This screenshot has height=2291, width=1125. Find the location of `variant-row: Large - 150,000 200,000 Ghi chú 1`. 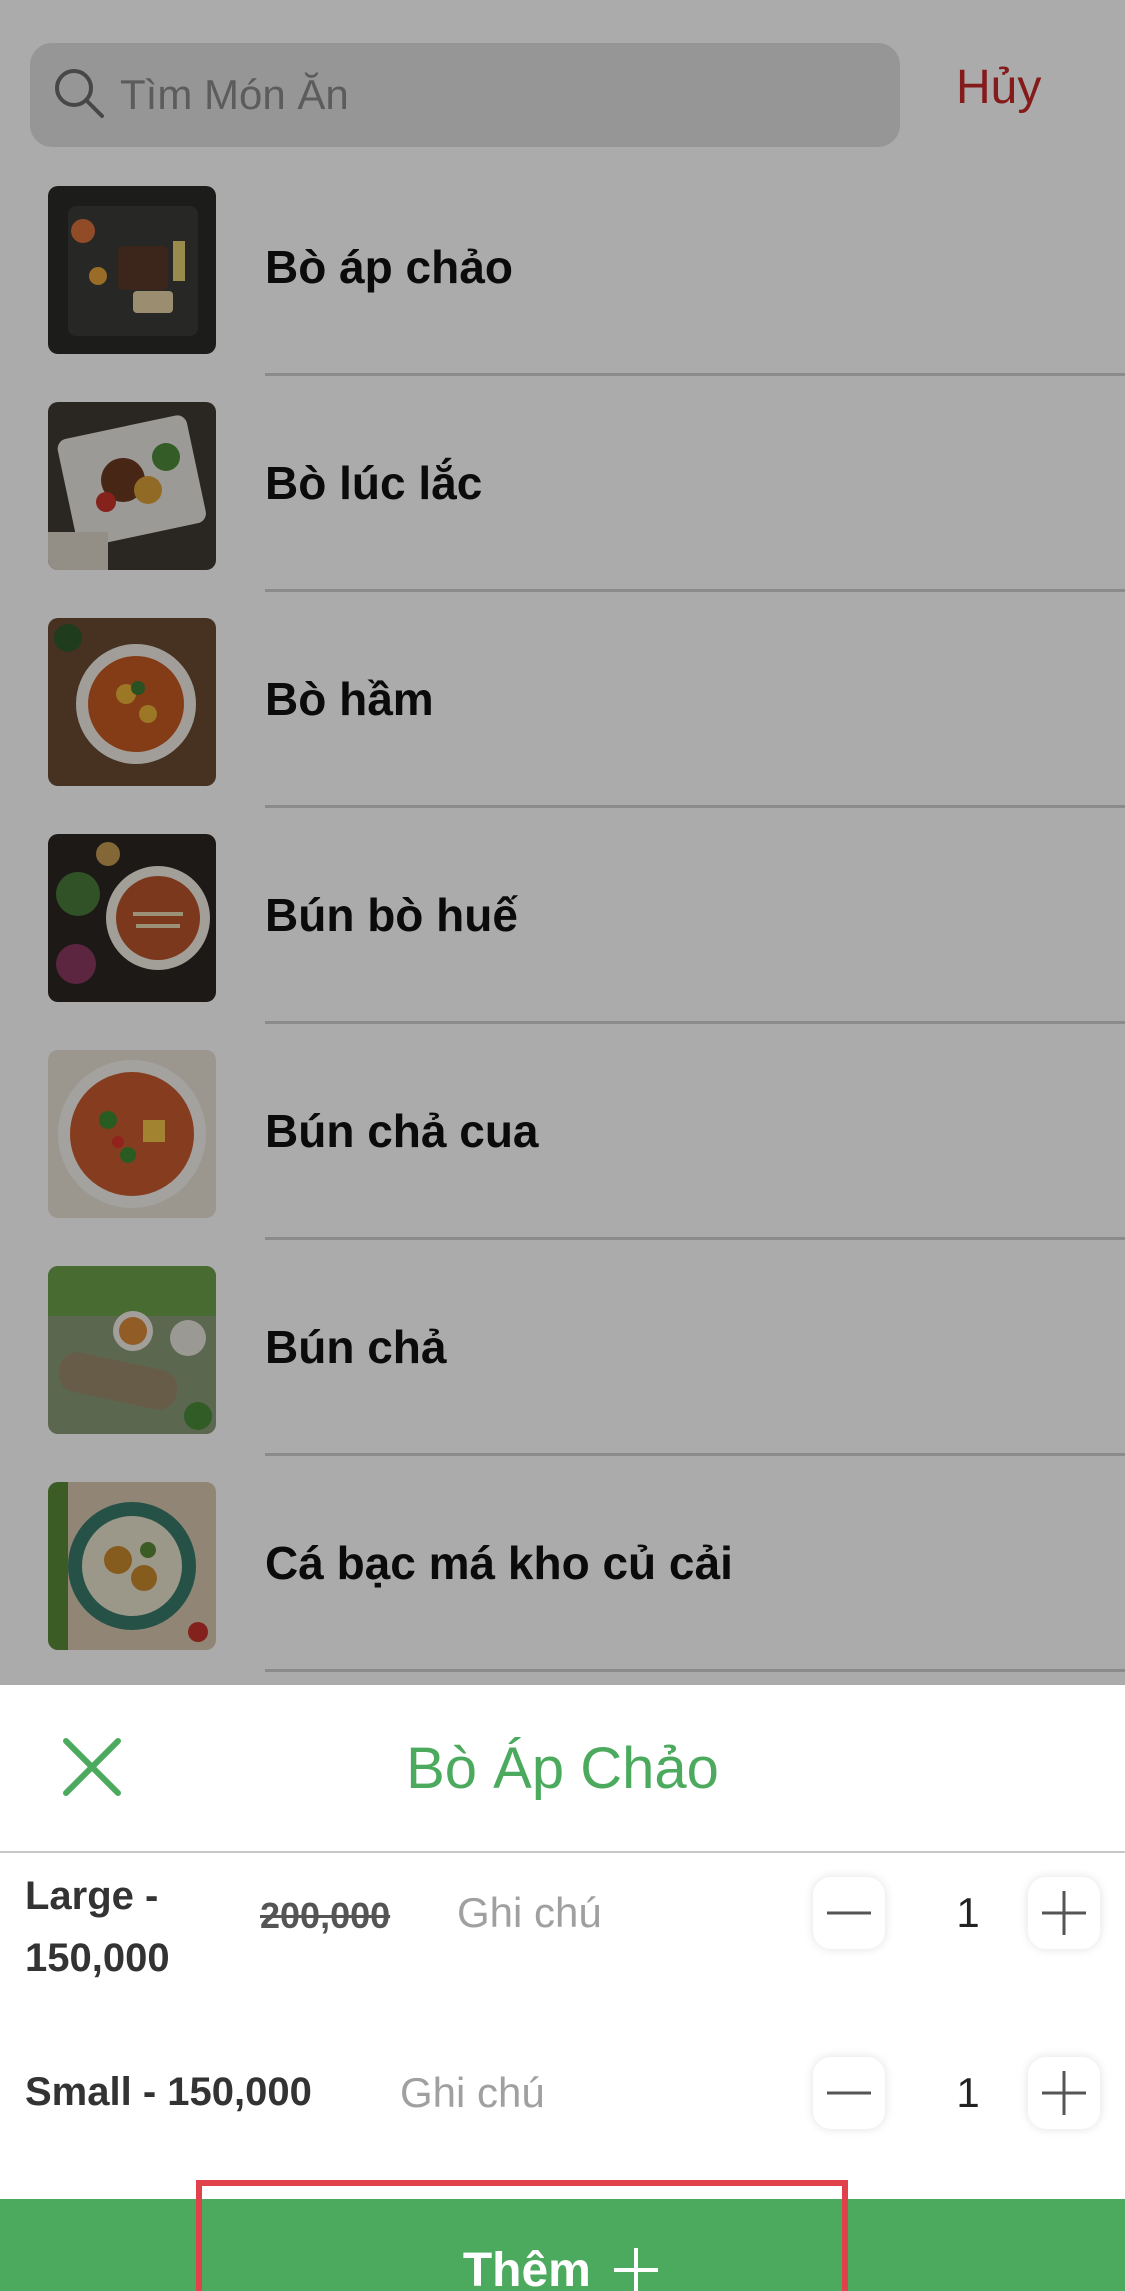

variant-row: Large - 150,000 200,000 Ghi chú 1 is located at coordinates (562, 1949).